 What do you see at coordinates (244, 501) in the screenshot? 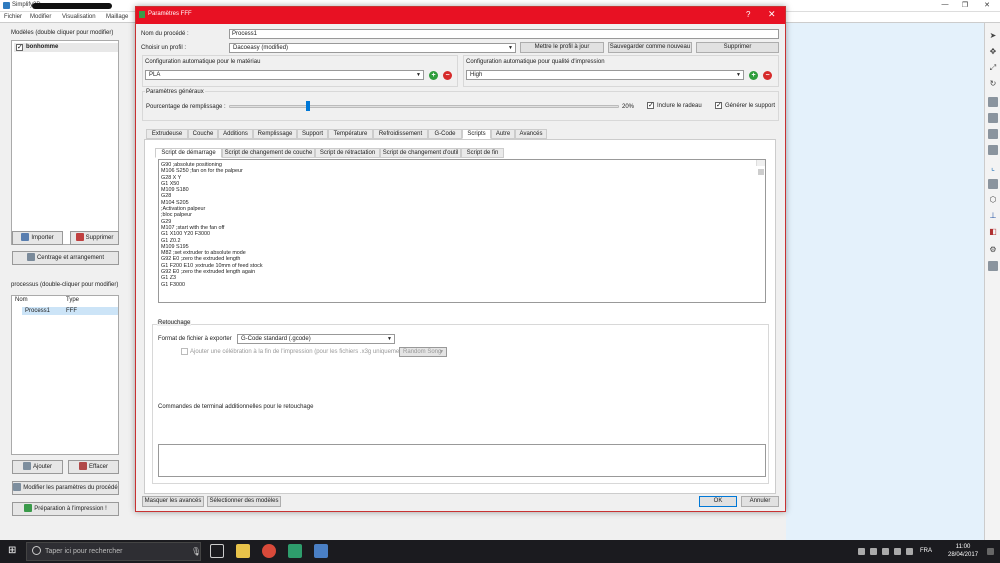
I see `select-models-button: Sélectionner des modèles` at bounding box center [244, 501].